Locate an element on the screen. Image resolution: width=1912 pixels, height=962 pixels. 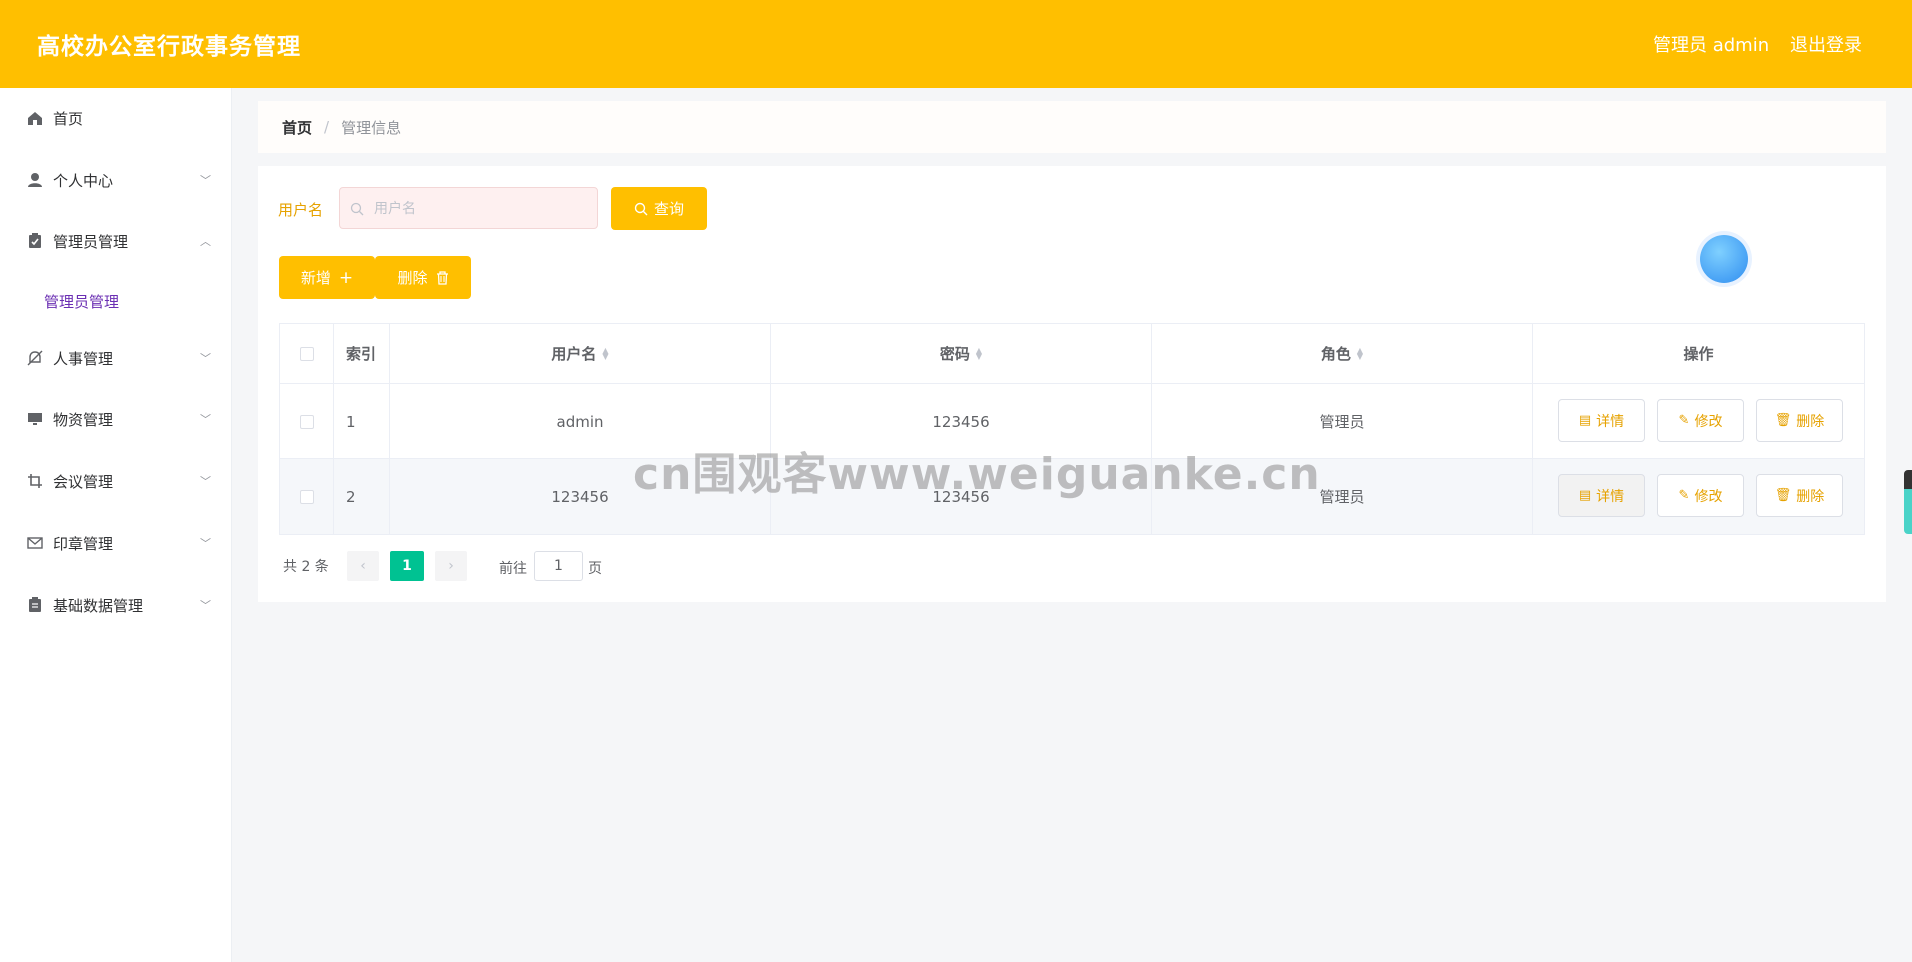
breadcrumb-current: 管理信息 is located at coordinates (371, 127).